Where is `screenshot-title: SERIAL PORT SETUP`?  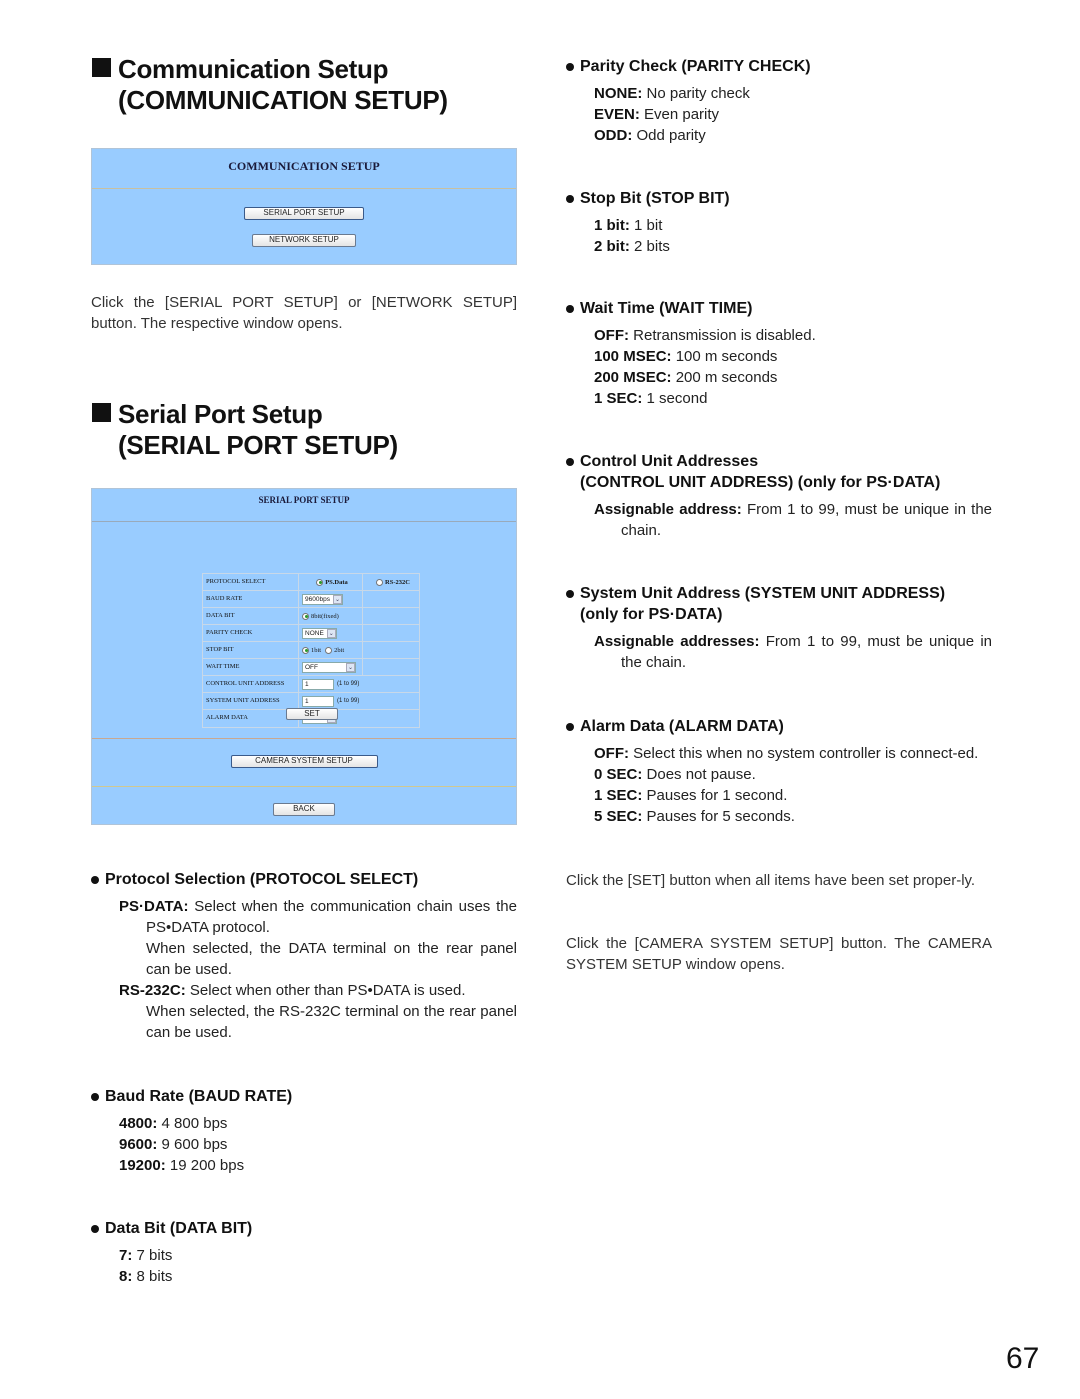
screenshot-title: SERIAL PORT SETUP is located at coordinates (304, 500).